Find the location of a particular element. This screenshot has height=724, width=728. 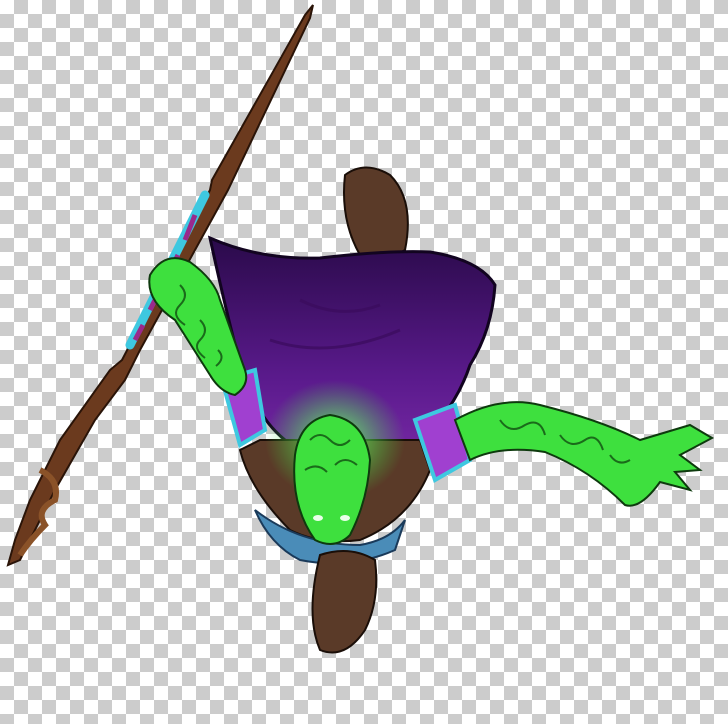

left-eye is located at coordinates (318, 518).